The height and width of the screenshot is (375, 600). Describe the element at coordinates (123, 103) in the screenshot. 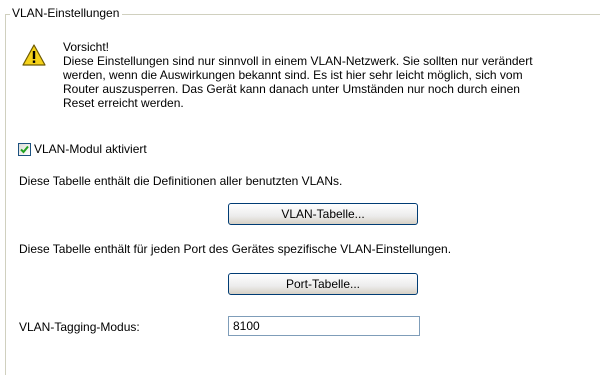

I see `warning-line: Reset erreicht werden.` at that location.